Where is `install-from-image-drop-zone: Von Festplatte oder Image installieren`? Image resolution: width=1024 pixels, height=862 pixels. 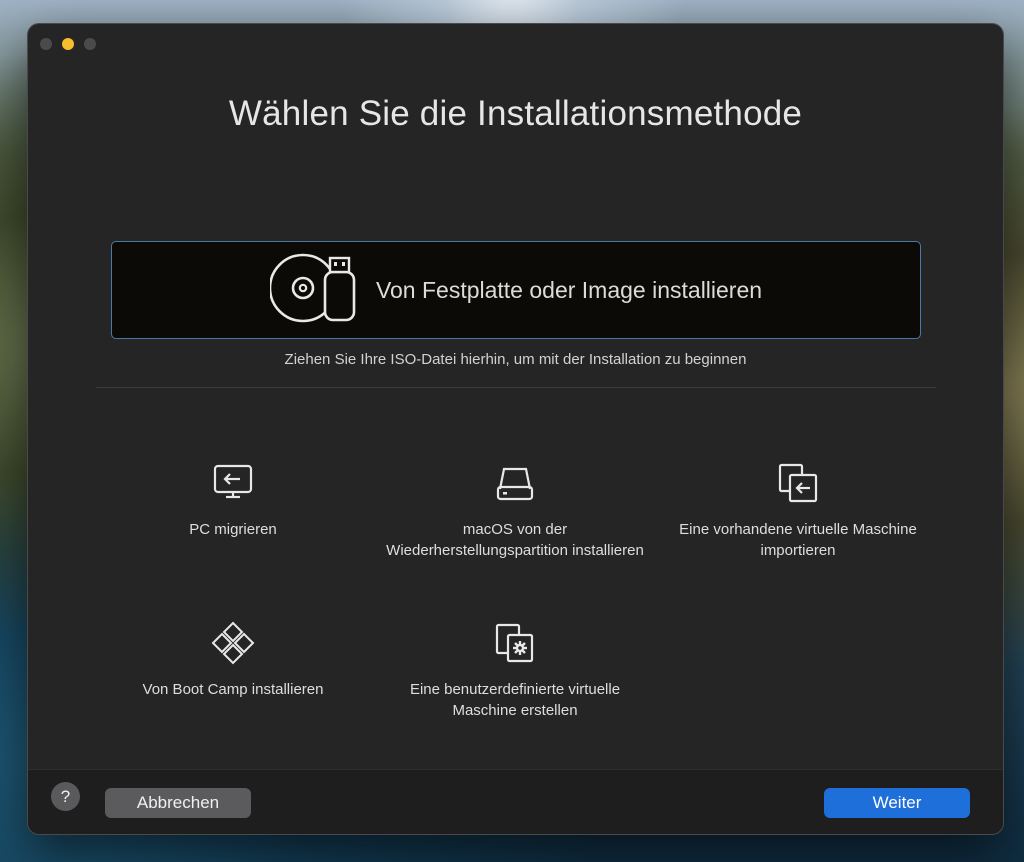 install-from-image-drop-zone: Von Festplatte oder Image installieren is located at coordinates (516, 290).